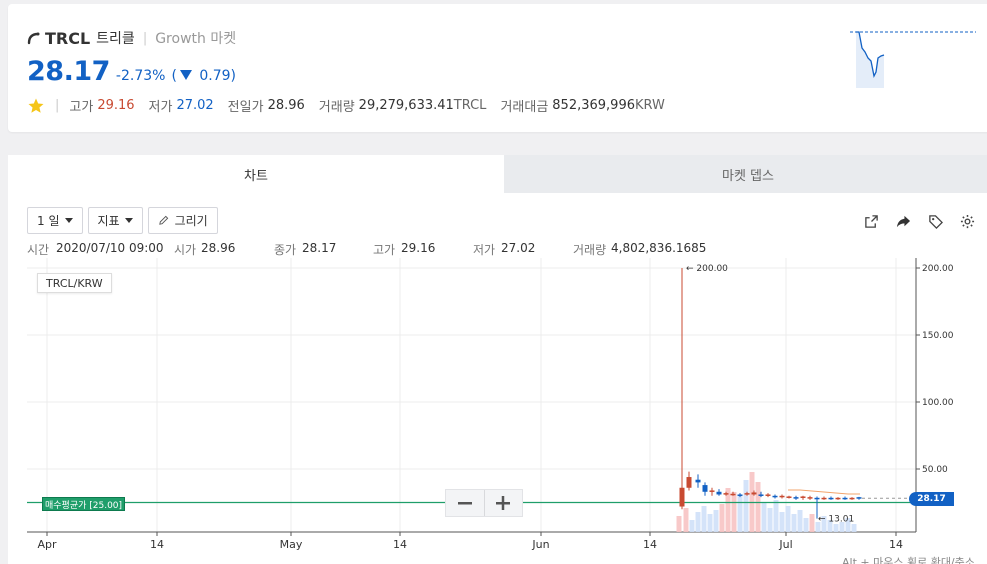 This screenshot has width=987, height=564. I want to click on mini-price-chart, so click(913, 59).